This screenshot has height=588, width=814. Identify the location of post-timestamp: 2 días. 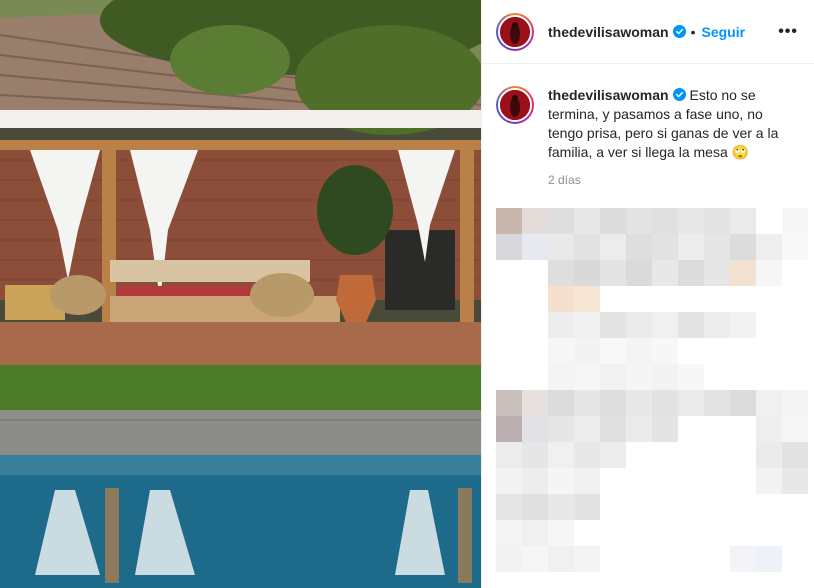
(673, 180).